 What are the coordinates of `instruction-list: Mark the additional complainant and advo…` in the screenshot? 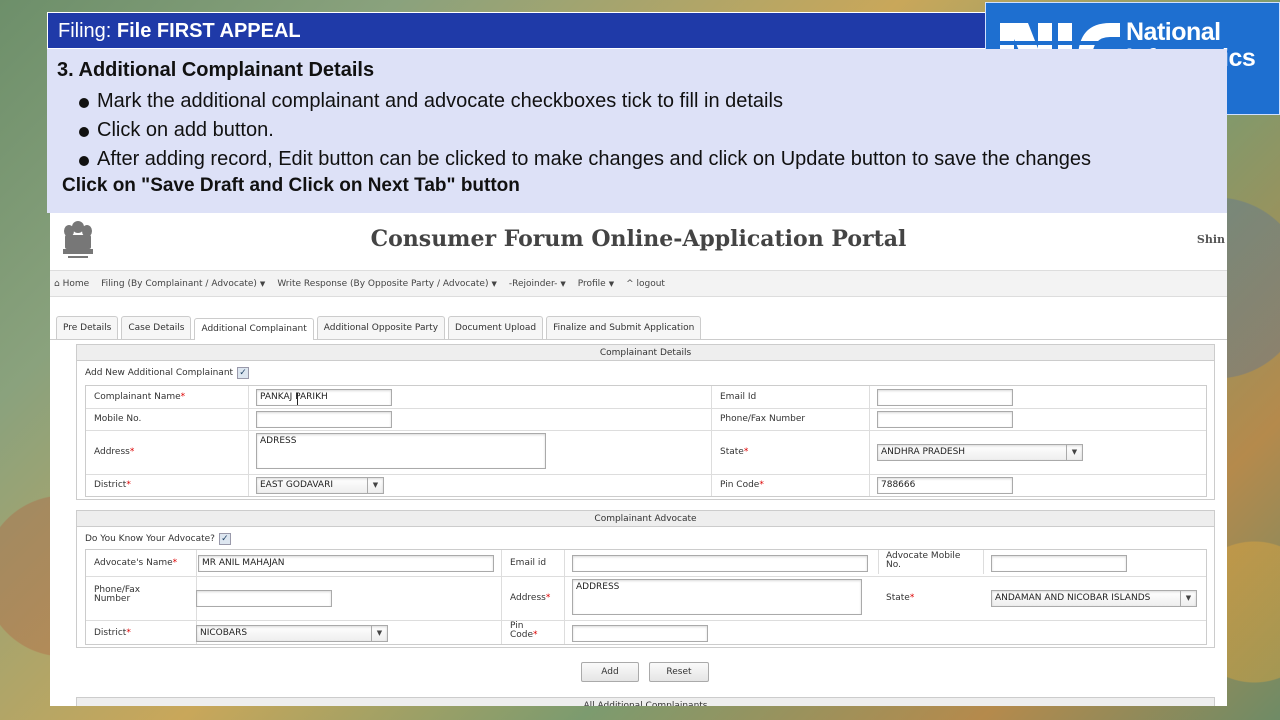 It's located at (636, 130).